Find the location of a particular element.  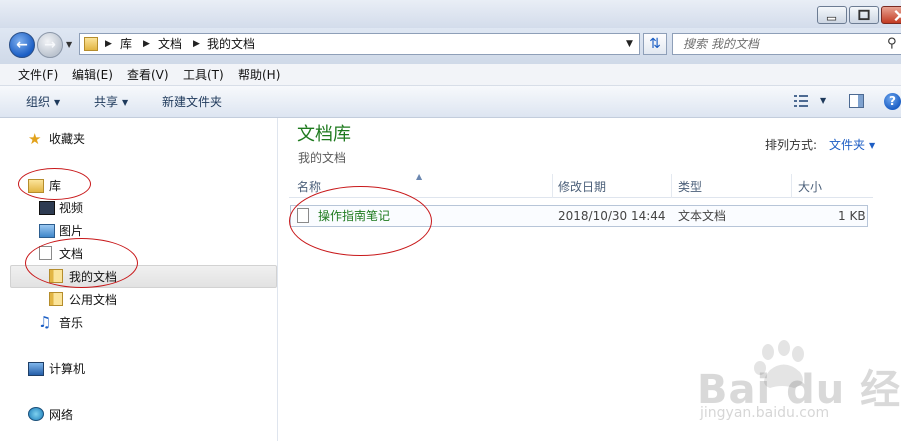

nav-videos: 视频 is located at coordinates (71, 208).